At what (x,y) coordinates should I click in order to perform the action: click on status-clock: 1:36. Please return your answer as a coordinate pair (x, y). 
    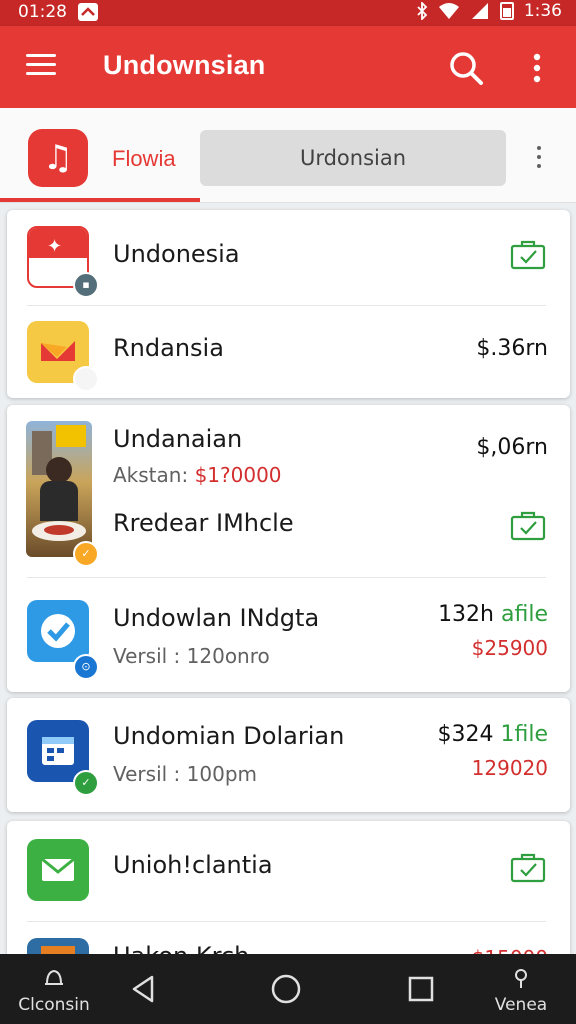
    Looking at the image, I should click on (542, 11).